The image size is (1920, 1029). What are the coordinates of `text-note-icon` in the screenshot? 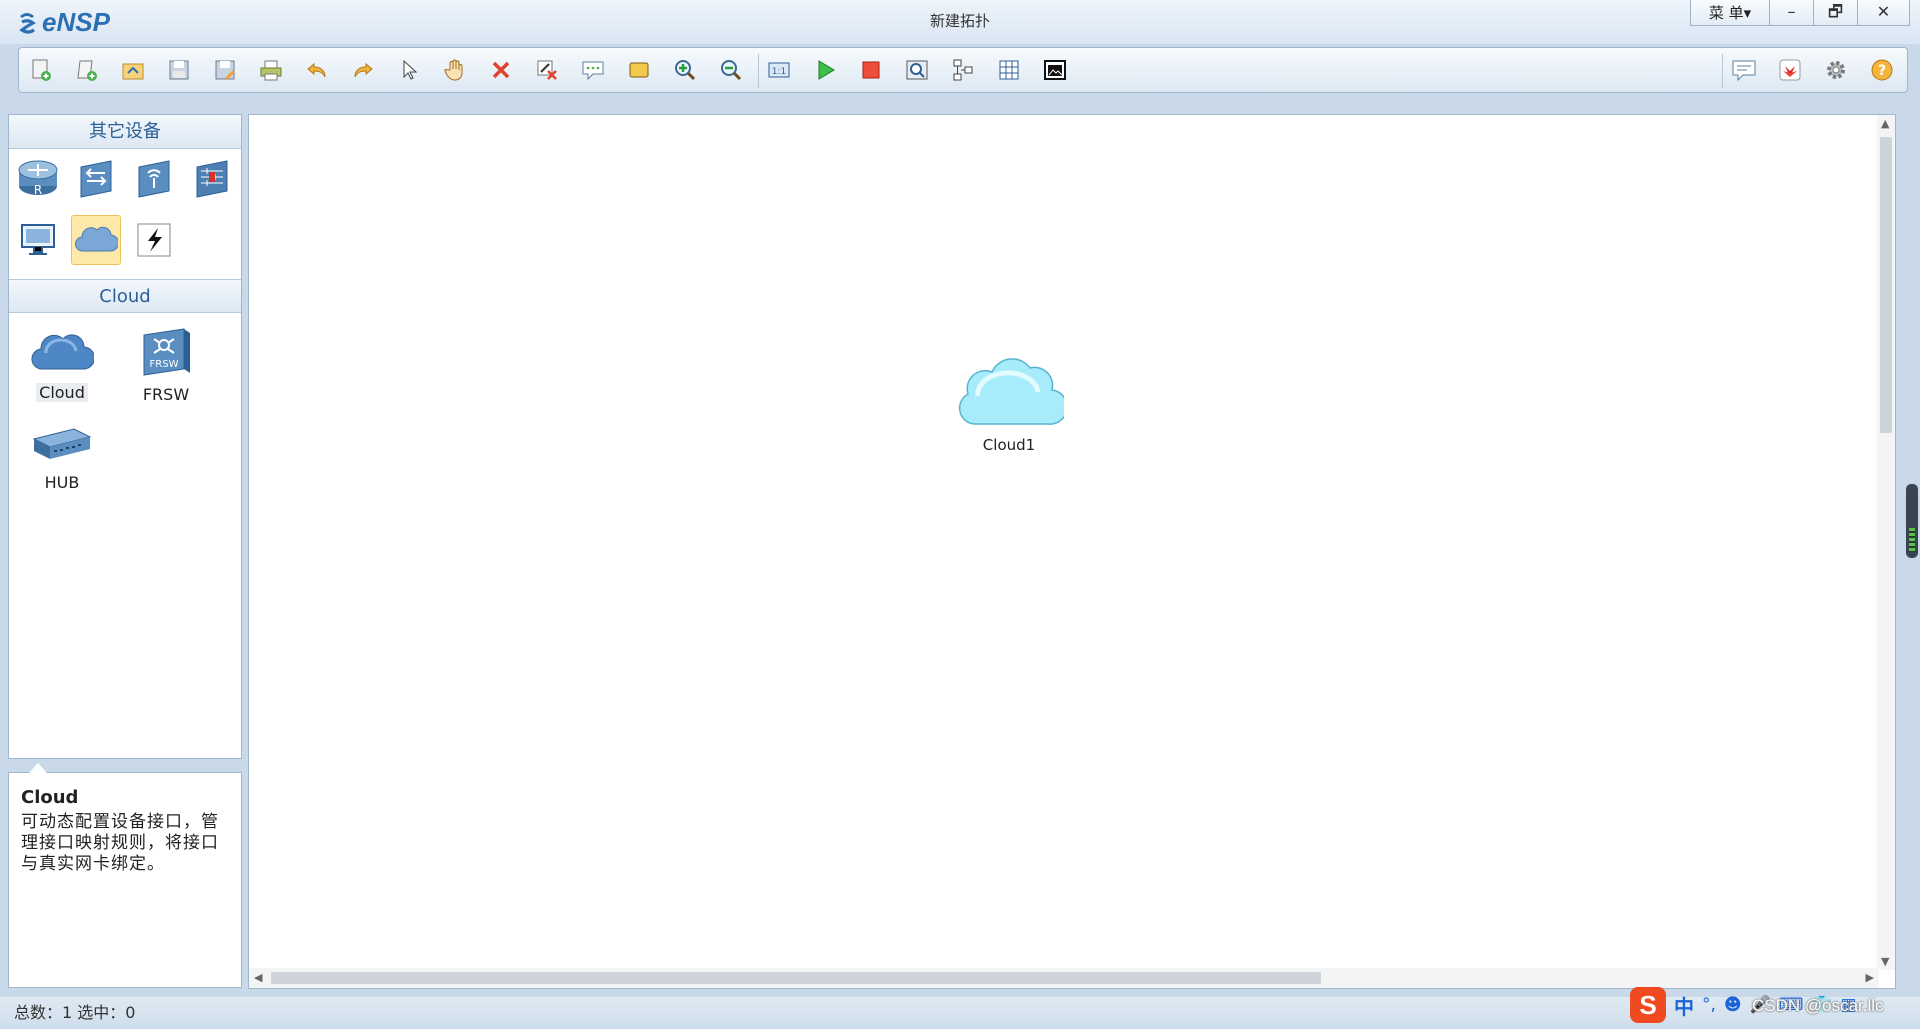 It's located at (593, 70).